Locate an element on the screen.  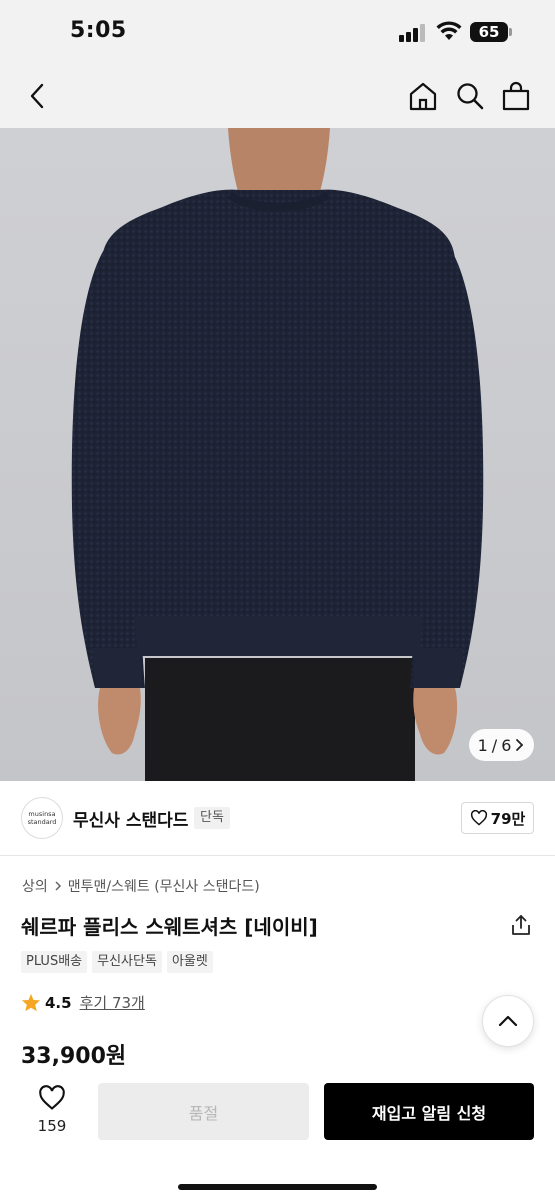
tag-exclusive: 무신사단독 is located at coordinates (127, 962).